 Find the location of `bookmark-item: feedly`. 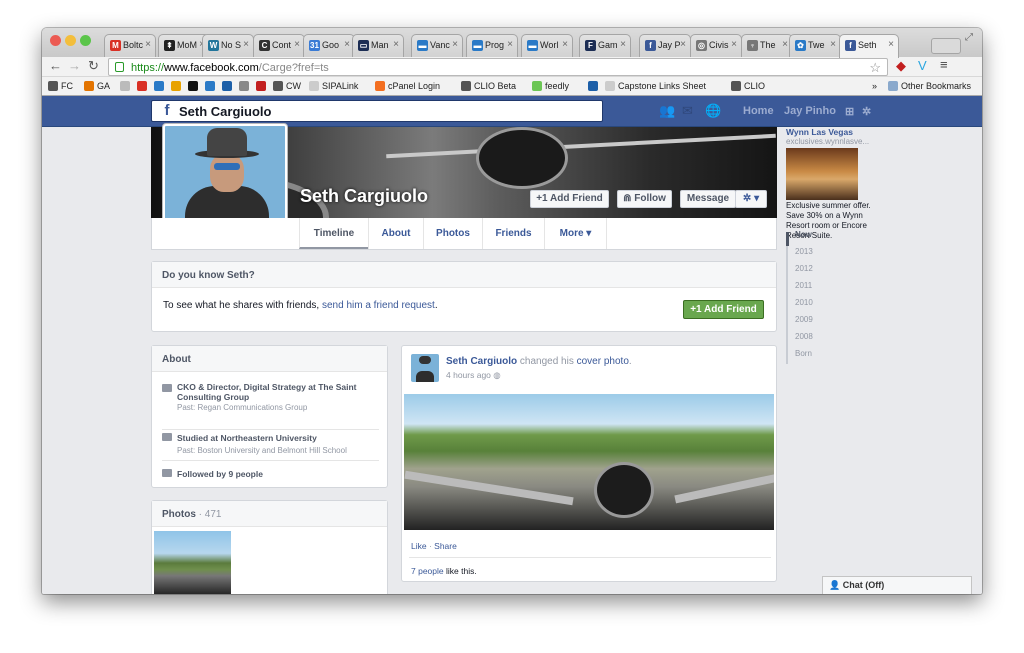

bookmark-item: feedly is located at coordinates (550, 86).